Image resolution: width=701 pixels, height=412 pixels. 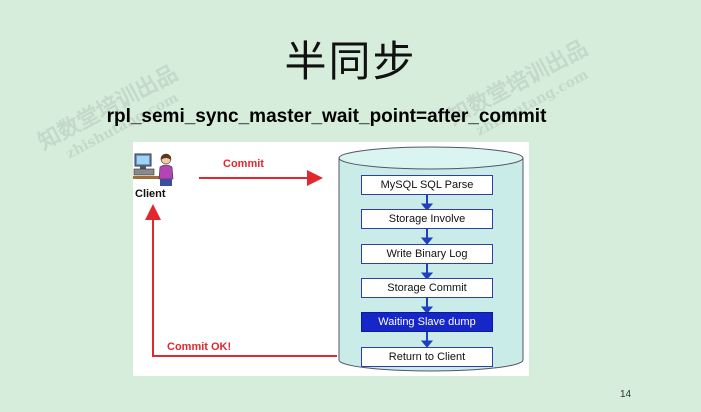 What do you see at coordinates (427, 322) in the screenshot?
I see `step-waiting-slave-dump: Waiting Slave dump` at bounding box center [427, 322].